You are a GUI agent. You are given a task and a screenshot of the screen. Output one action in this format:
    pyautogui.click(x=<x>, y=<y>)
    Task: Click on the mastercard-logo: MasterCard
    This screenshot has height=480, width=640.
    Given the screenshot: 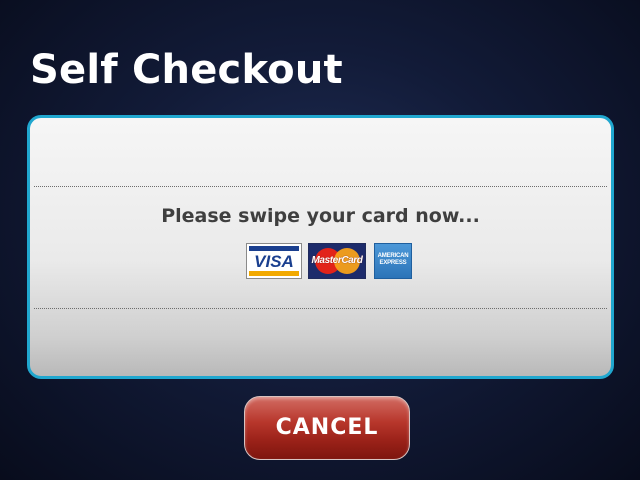 What is the action you would take?
    pyautogui.click(x=337, y=261)
    